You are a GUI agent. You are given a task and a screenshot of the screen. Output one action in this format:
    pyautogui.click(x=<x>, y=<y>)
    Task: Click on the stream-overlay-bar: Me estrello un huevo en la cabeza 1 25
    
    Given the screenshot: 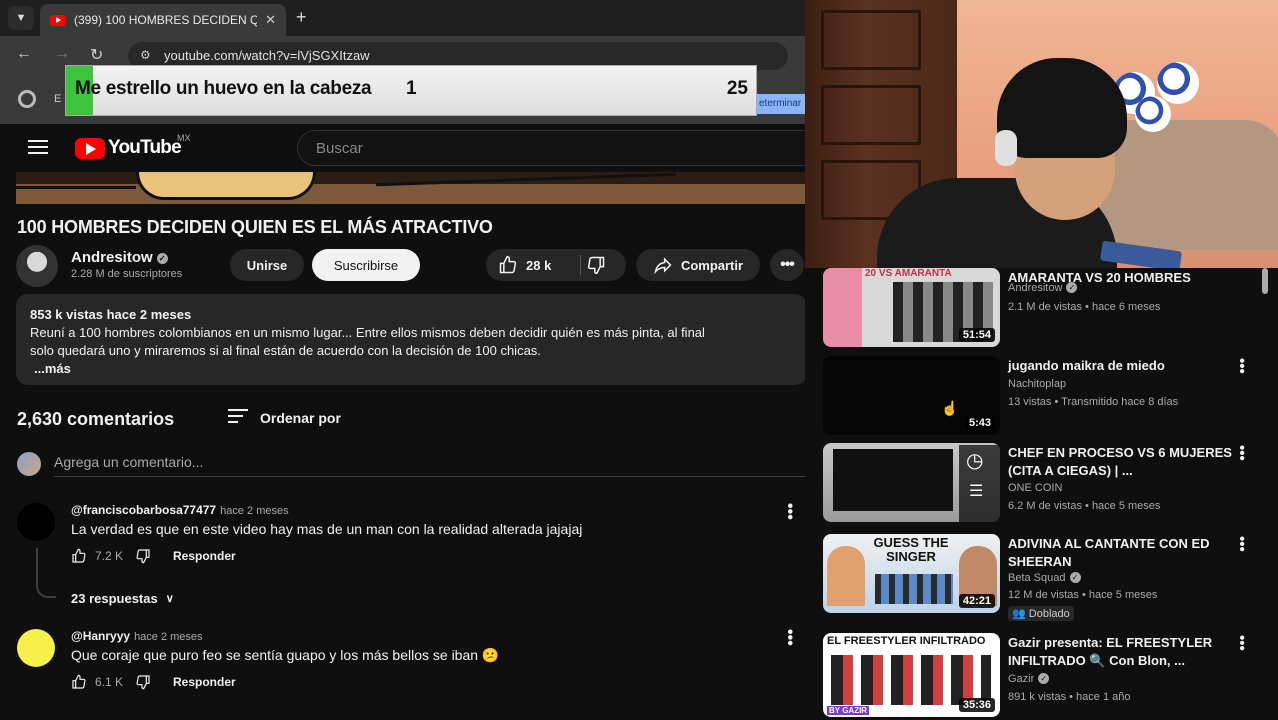 What is the action you would take?
    pyautogui.click(x=411, y=90)
    